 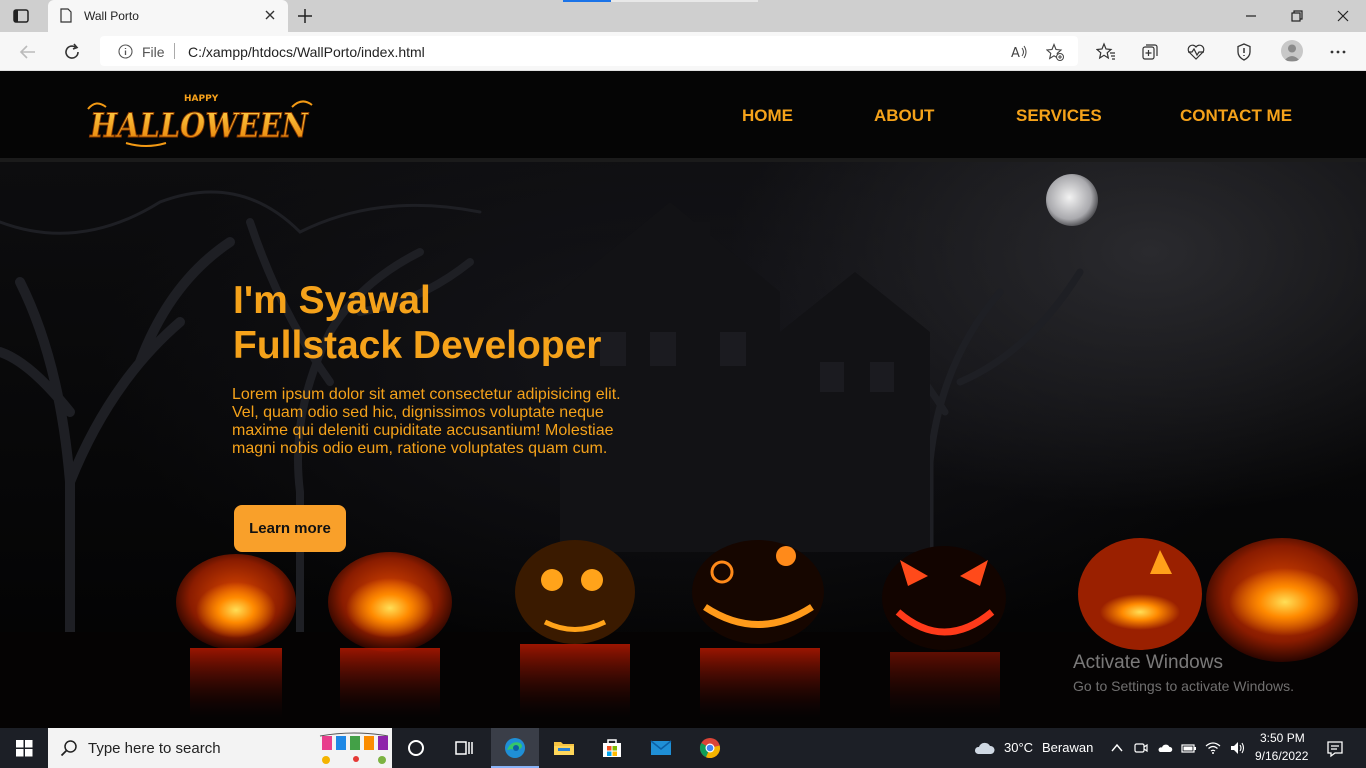 What do you see at coordinates (1183, 686) in the screenshot?
I see `activate-windows-subtitle: Go to Settings to activate Windows.` at bounding box center [1183, 686].